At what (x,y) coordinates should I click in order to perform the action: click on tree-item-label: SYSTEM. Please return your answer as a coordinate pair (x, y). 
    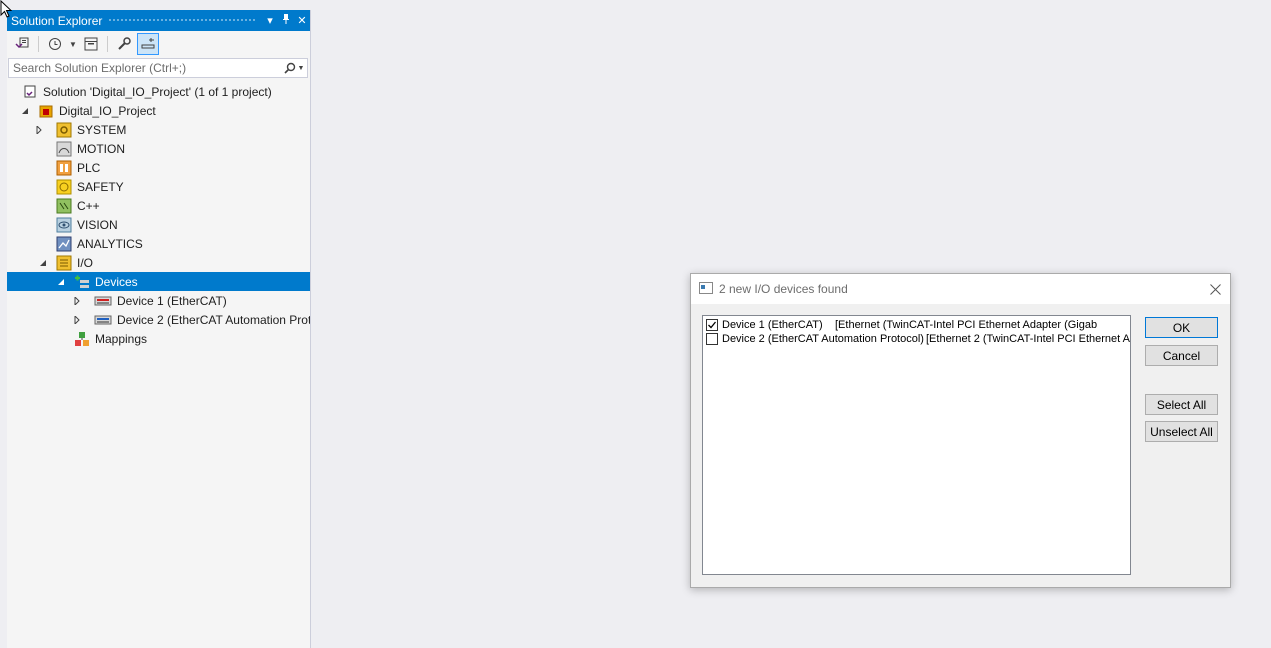
    Looking at the image, I should click on (102, 129).